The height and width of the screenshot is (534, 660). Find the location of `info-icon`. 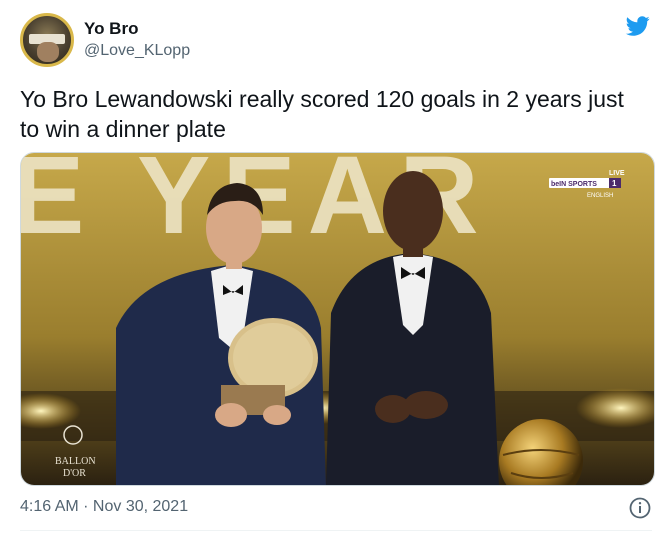

info-icon is located at coordinates (640, 508).